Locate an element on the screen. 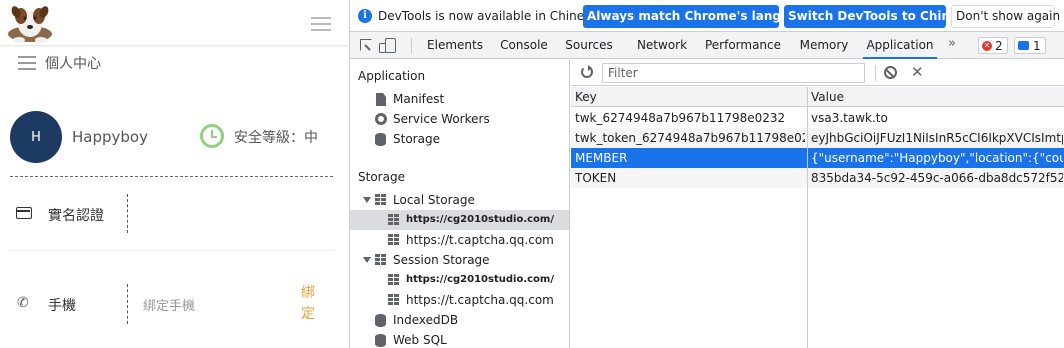 The image size is (1064, 348). more-tabs-icon: » is located at coordinates (952, 43).